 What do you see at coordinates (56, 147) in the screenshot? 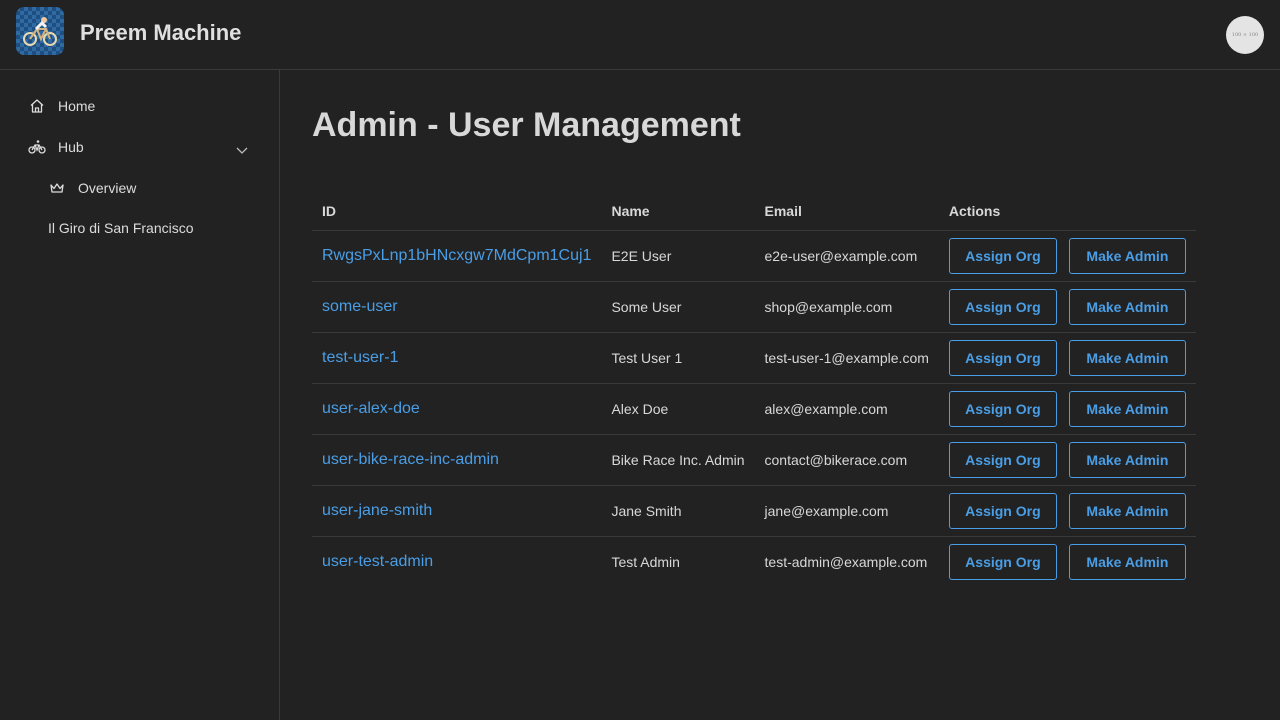
I see `sidebar-item-hub: Hub` at bounding box center [56, 147].